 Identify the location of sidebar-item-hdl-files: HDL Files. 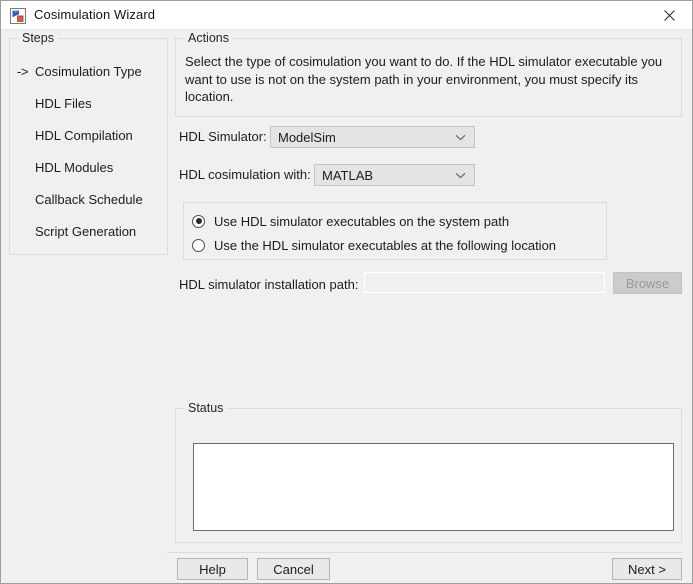
(88, 106).